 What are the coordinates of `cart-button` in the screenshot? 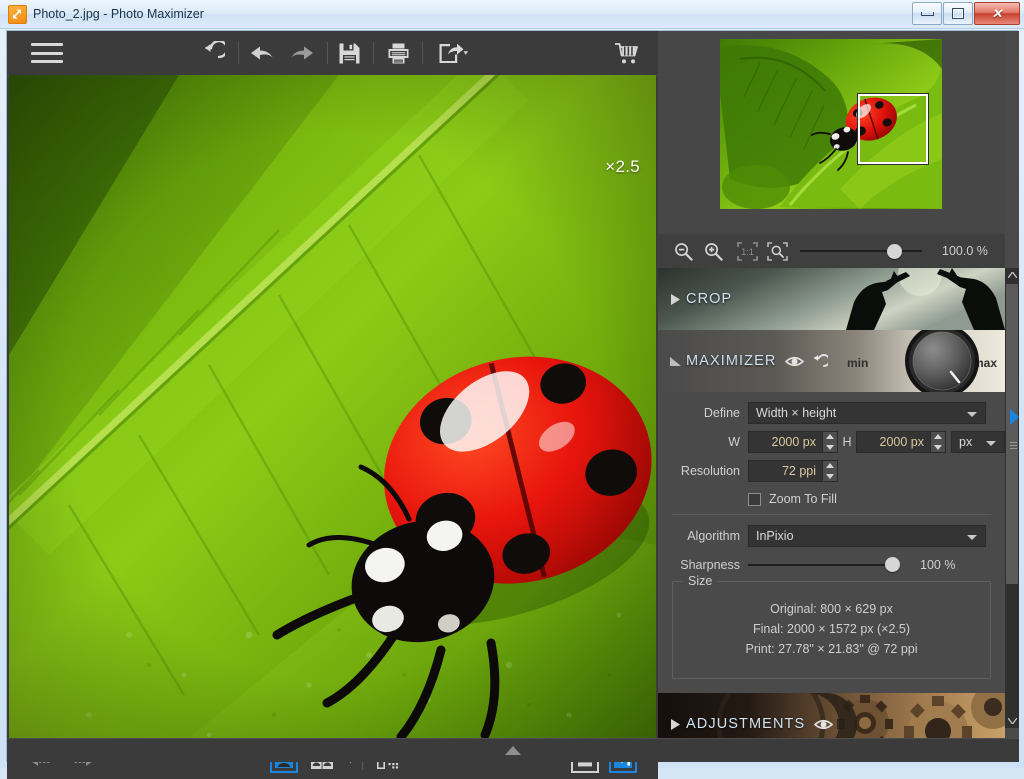 It's located at (626, 53).